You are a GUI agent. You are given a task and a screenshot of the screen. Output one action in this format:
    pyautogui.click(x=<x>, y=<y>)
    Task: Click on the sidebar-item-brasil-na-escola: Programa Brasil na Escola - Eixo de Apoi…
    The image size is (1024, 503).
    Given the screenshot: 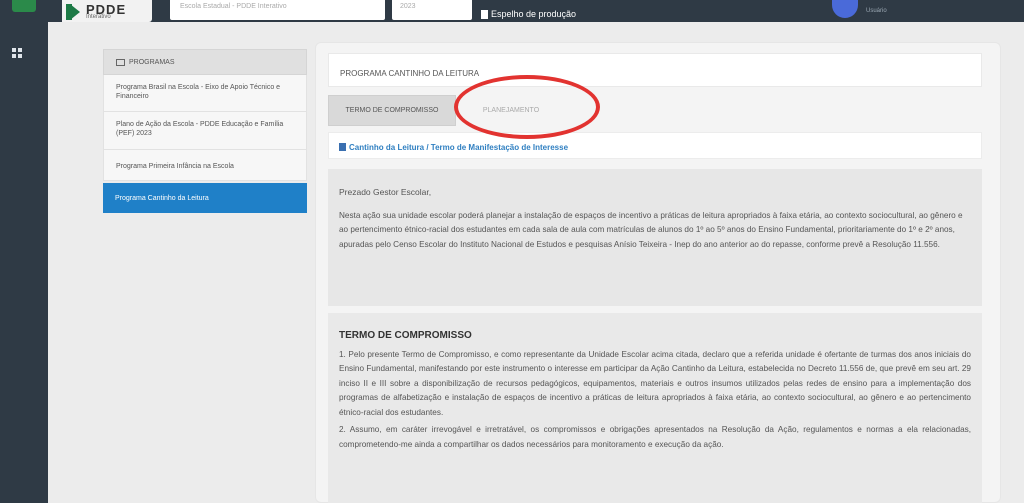 What is the action you would take?
    pyautogui.click(x=205, y=93)
    